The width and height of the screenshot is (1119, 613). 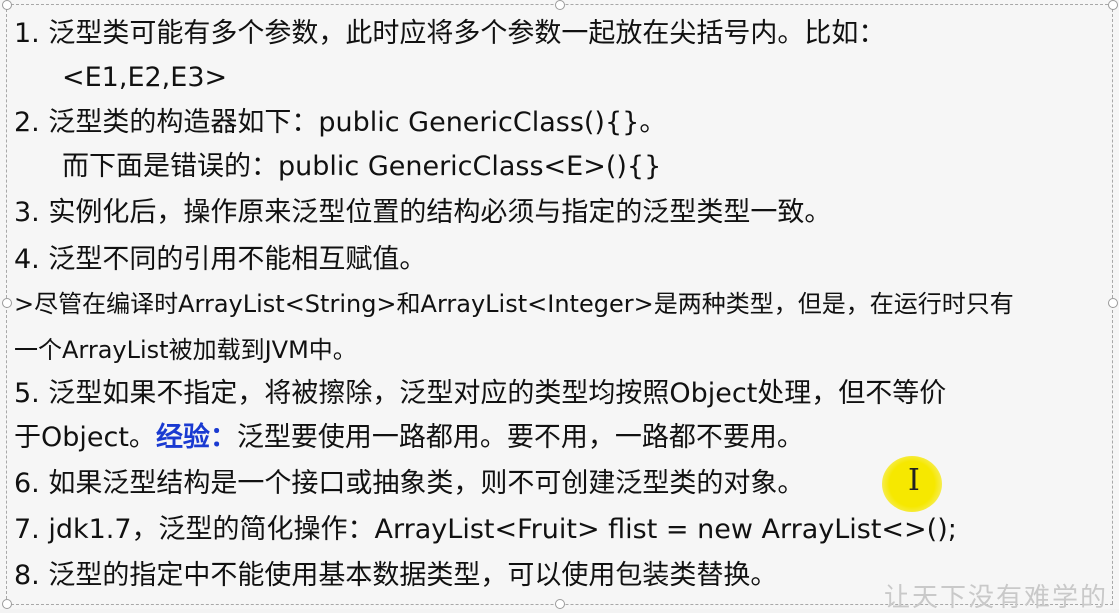 I want to click on text-line-2-continued: 而下面是错误的：public GenericClass<E>(){}, so click(x=362, y=166).